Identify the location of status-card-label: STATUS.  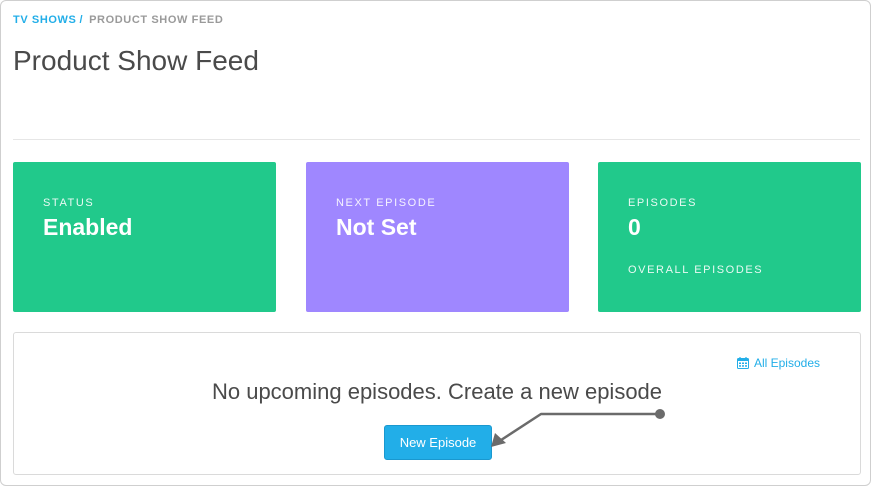
(69, 203).